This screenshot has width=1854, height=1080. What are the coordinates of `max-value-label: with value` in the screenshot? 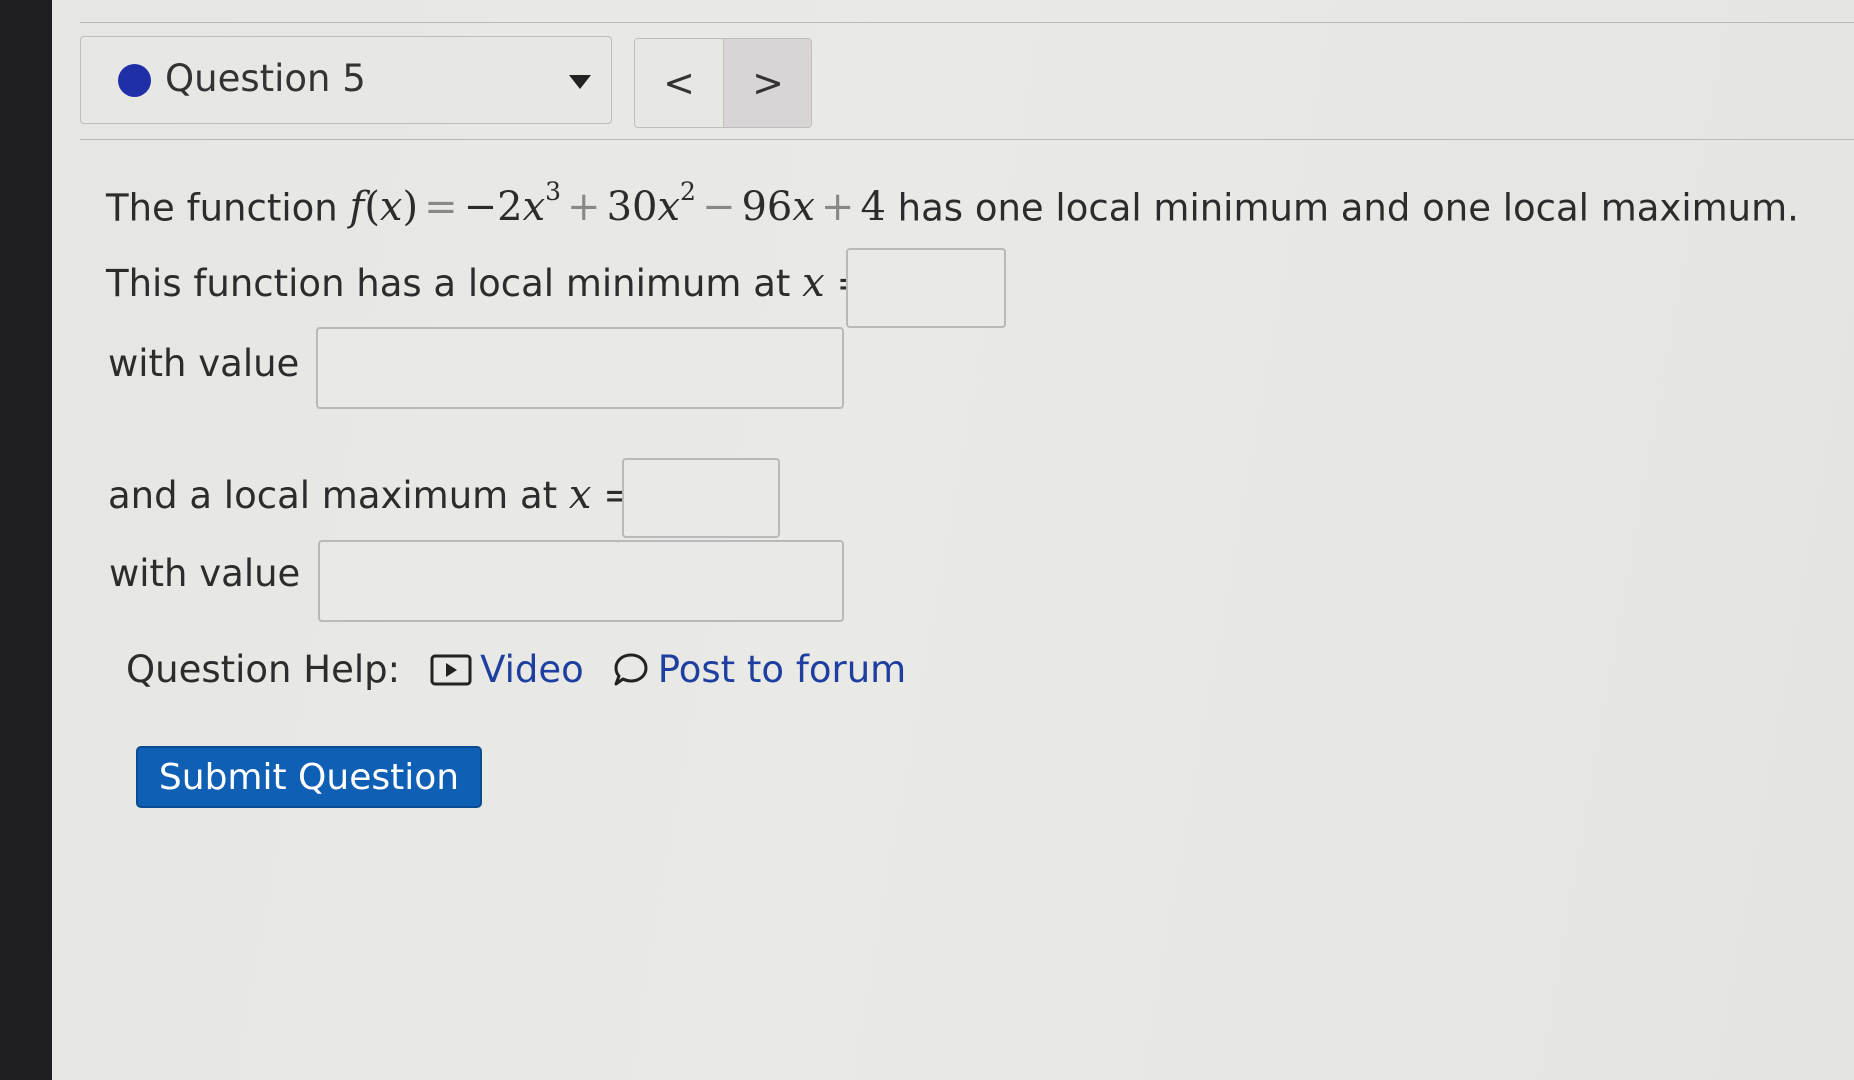 It's located at (205, 573).